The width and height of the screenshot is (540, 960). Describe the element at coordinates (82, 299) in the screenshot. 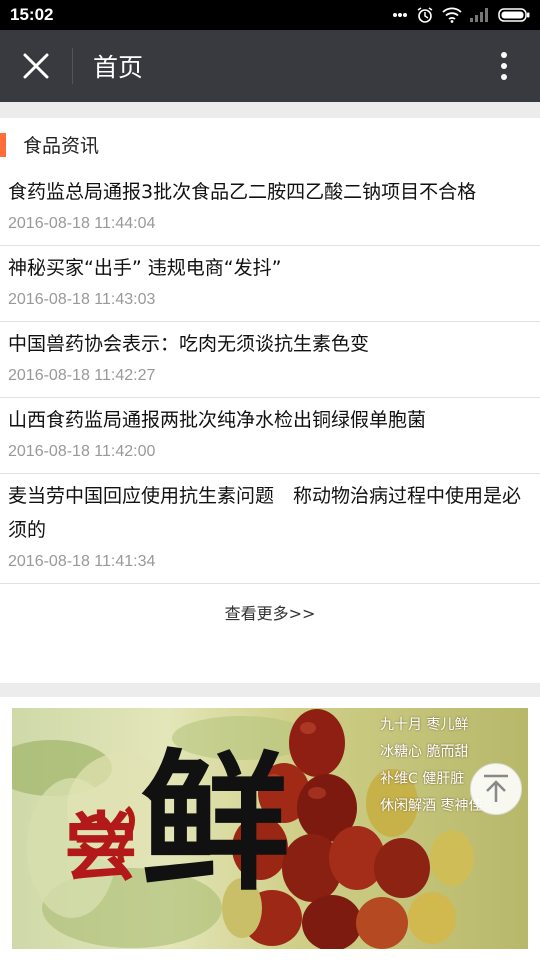

I see `news-time: 2016-08-18 11:43:03` at that location.